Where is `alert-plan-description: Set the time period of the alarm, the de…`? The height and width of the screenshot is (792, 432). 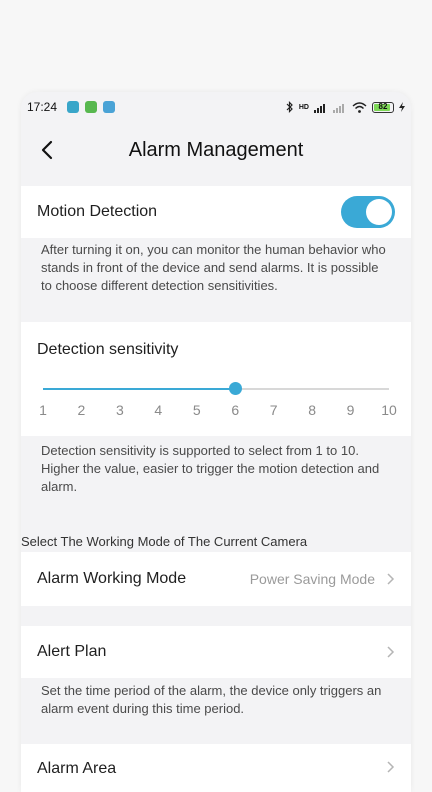 alert-plan-description: Set the time period of the alarm, the de… is located at coordinates (211, 699).